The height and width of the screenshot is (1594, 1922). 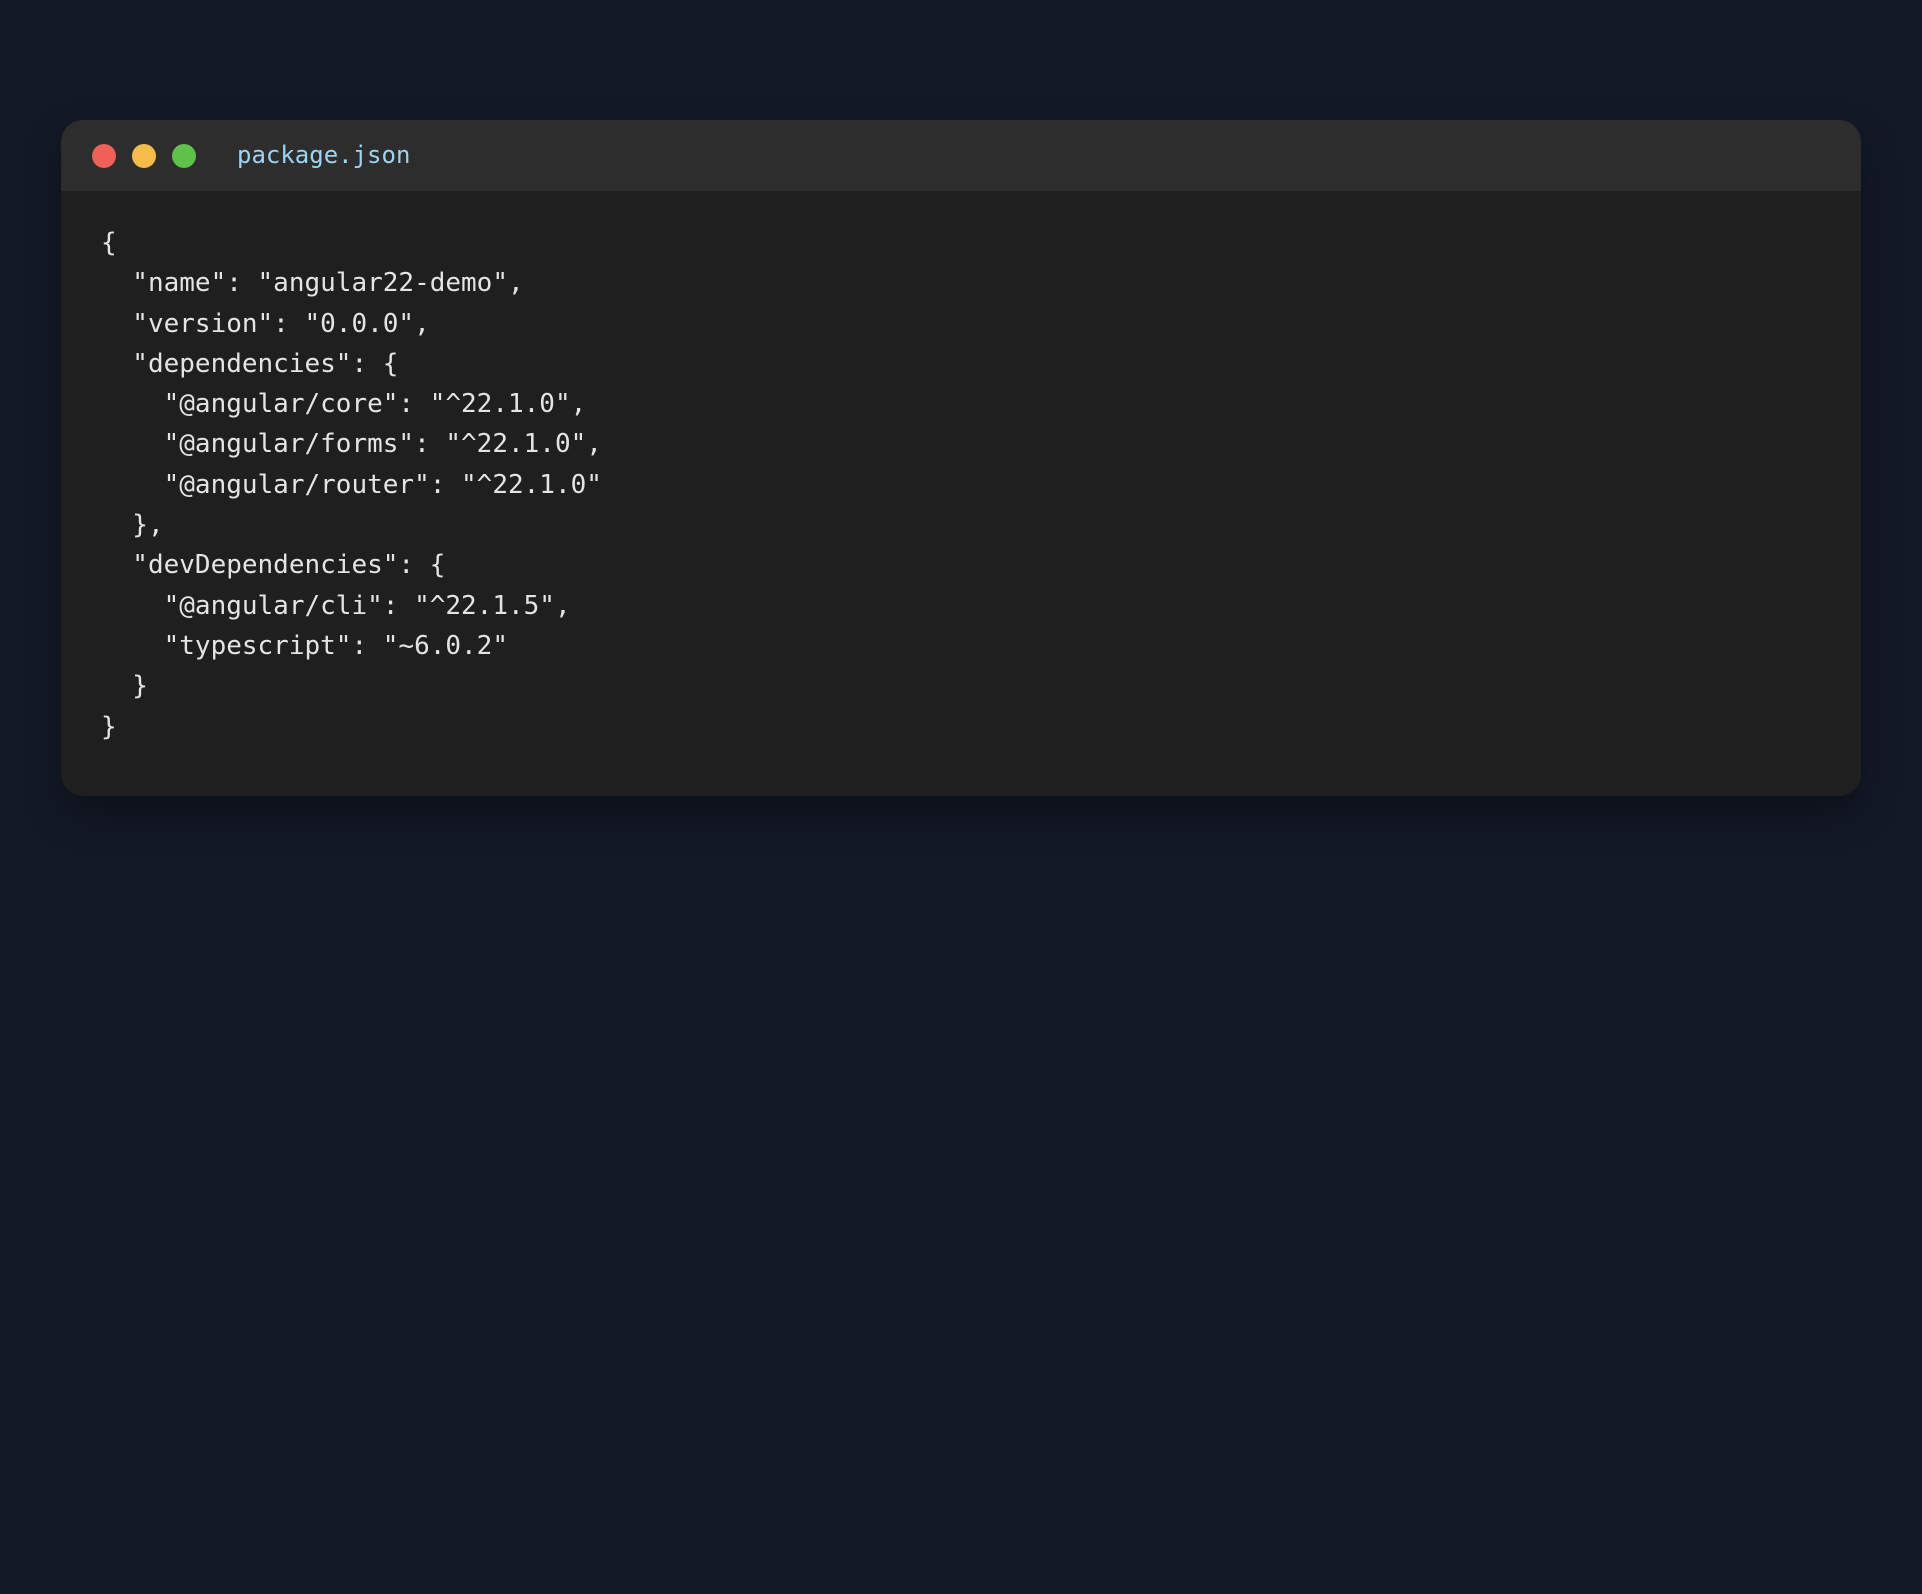 What do you see at coordinates (351, 444) in the screenshot?
I see `code-line: "@angular/forms": "^22.1.0",` at bounding box center [351, 444].